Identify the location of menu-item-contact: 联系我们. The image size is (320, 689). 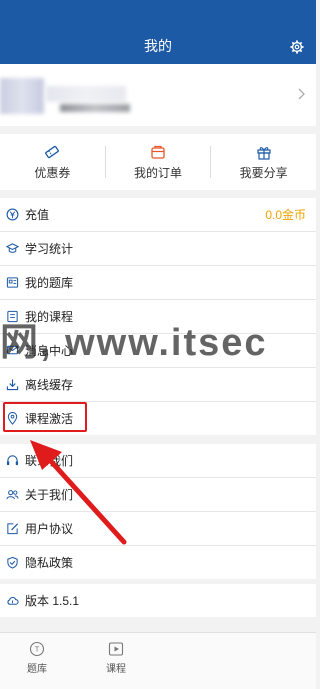
(158, 461).